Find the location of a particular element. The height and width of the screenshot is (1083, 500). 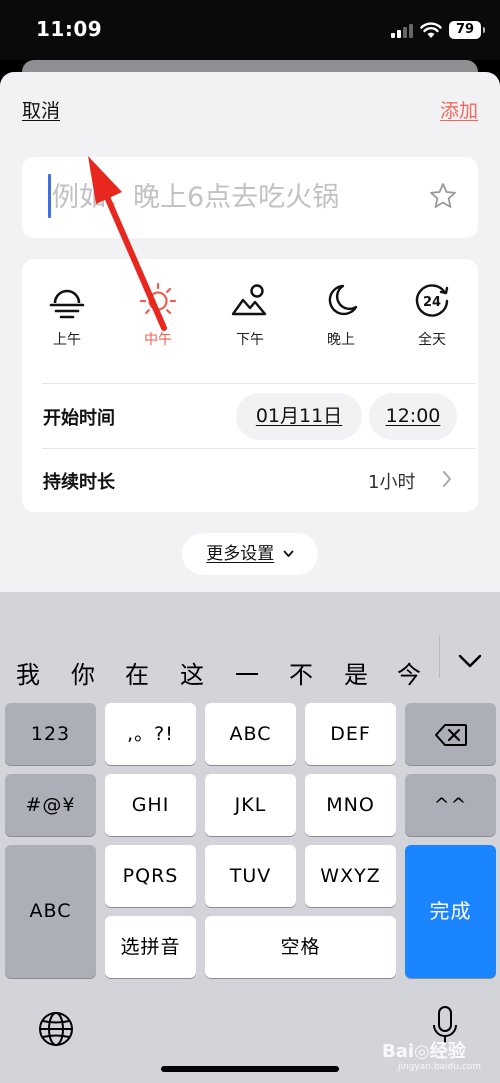

title-input-card is located at coordinates (250, 197).